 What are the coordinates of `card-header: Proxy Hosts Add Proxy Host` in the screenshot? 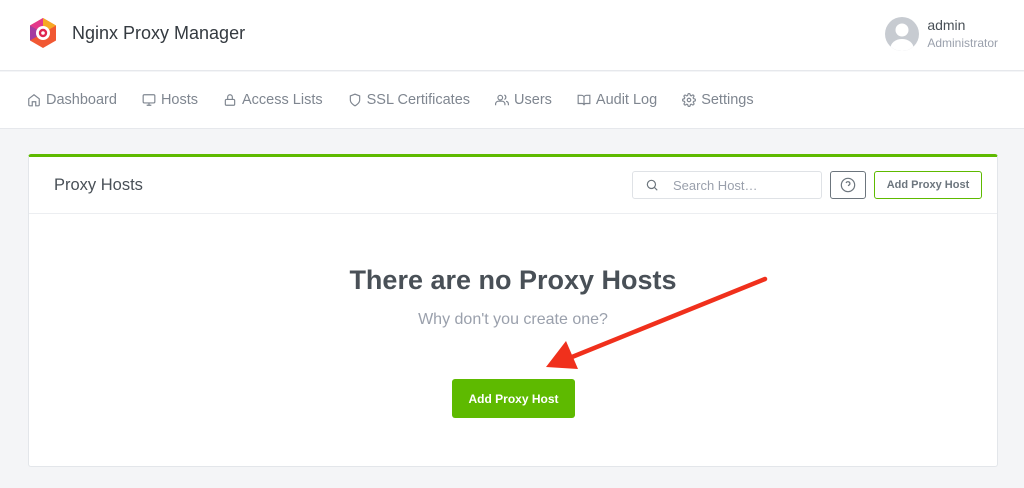 It's located at (513, 185).